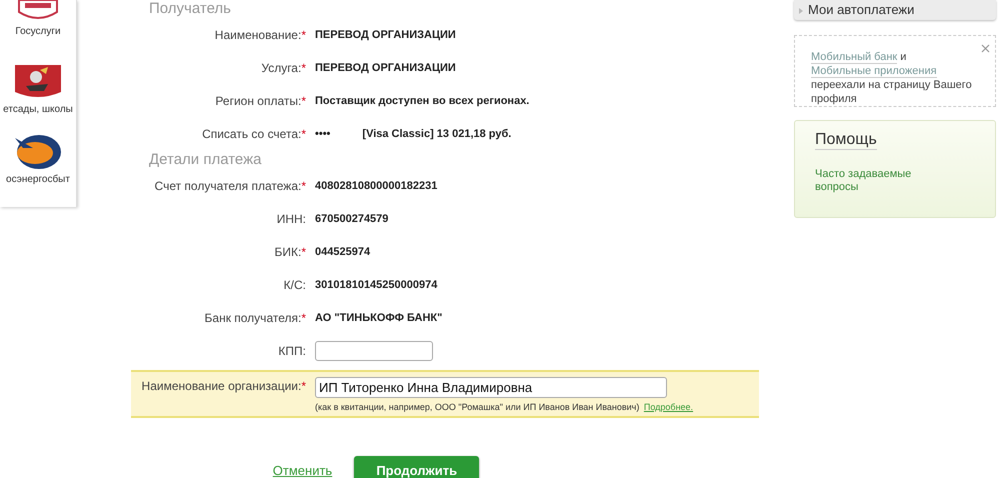 This screenshot has height=478, width=1000. Describe the element at coordinates (892, 78) in the screenshot. I see `notice-text: Мобильный банк и Мобильные приложения переехали на страницу Вашего профиля` at that location.